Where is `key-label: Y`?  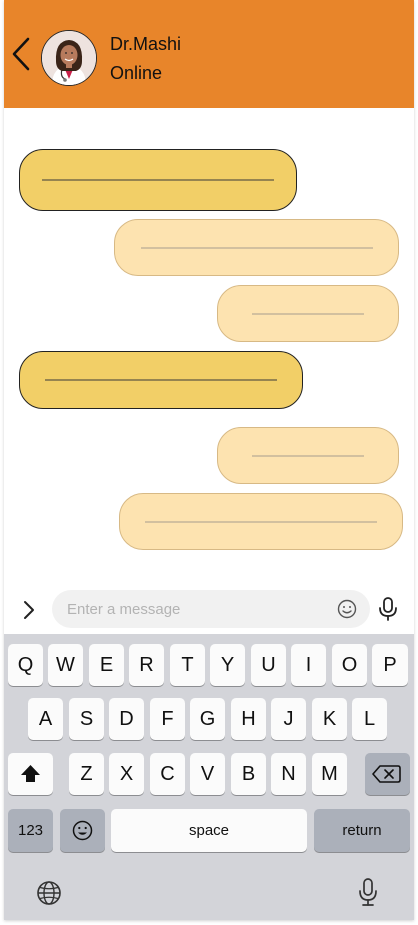 key-label: Y is located at coordinates (227, 665).